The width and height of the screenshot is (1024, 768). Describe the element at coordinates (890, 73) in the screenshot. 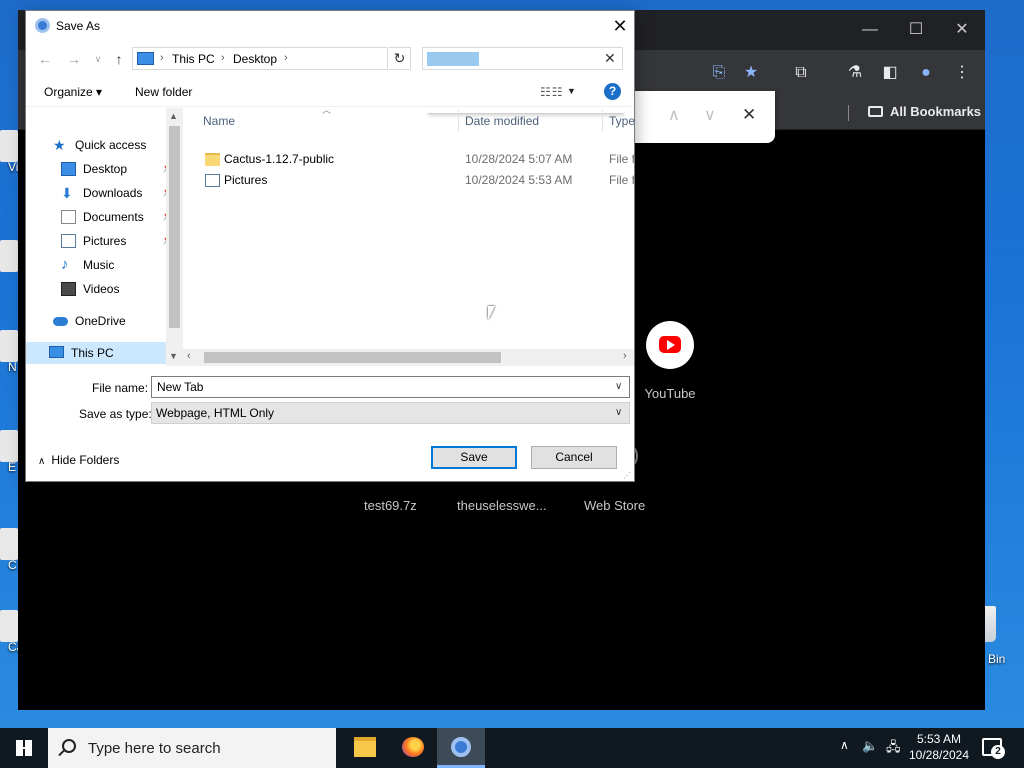

I see `side-panel-icon: ◧` at that location.